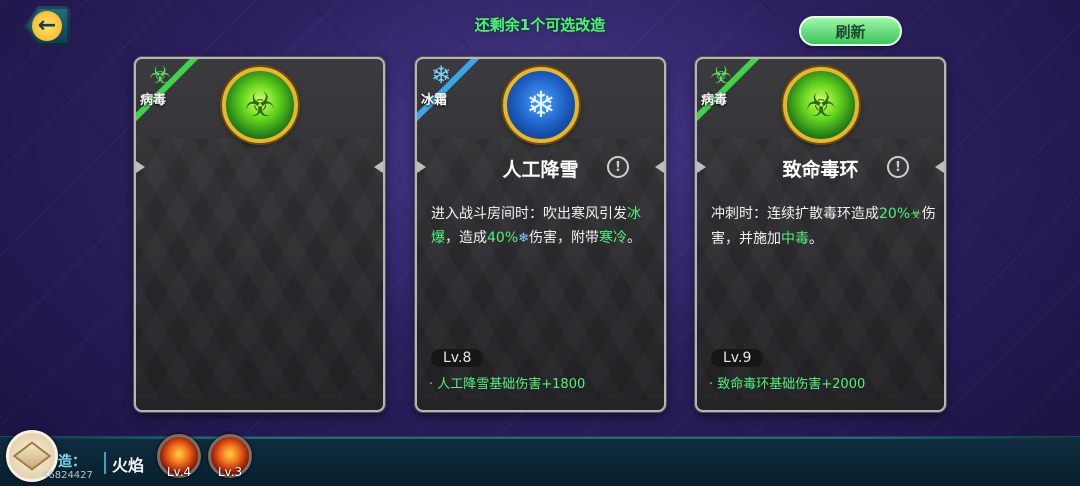 The width and height of the screenshot is (1080, 486). What do you see at coordinates (259, 269) in the screenshot?
I see `card-pattern` at bounding box center [259, 269].